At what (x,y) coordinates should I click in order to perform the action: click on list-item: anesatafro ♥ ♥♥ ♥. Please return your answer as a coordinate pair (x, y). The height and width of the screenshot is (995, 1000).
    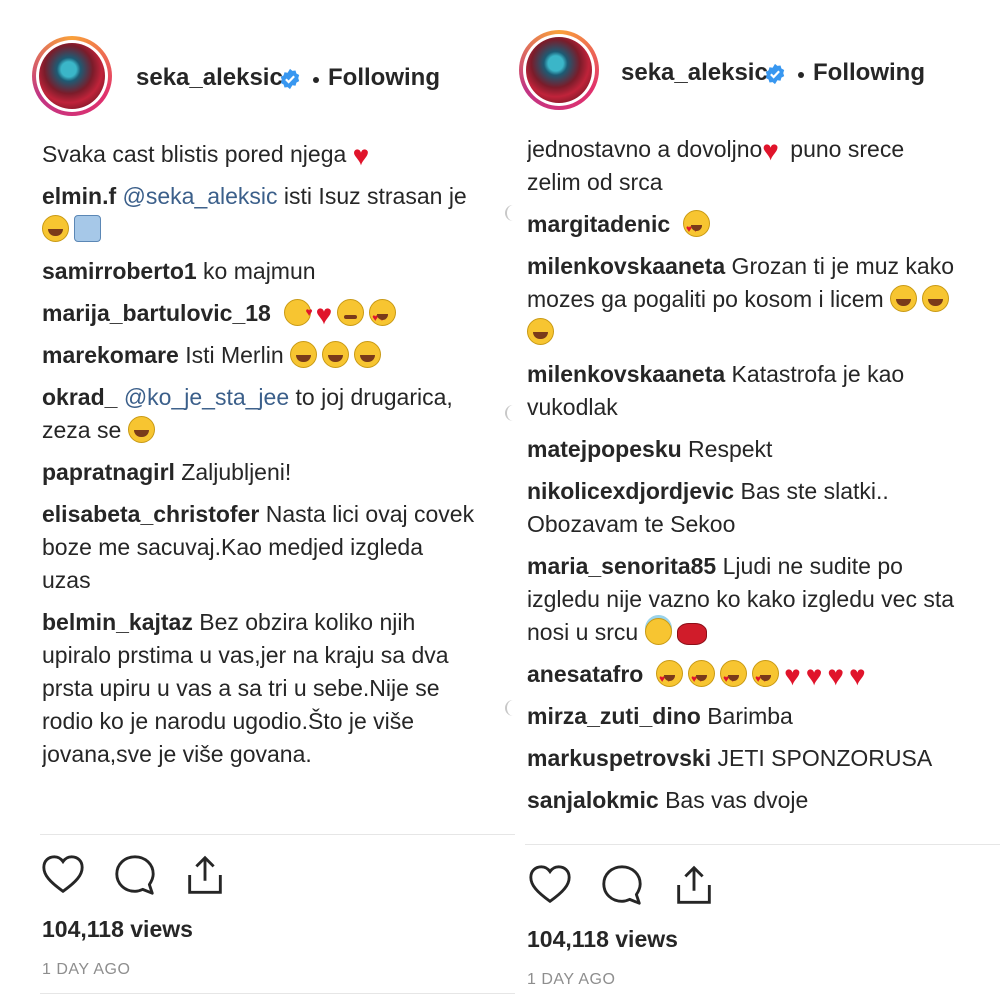
    Looking at the image, I should click on (753, 677).